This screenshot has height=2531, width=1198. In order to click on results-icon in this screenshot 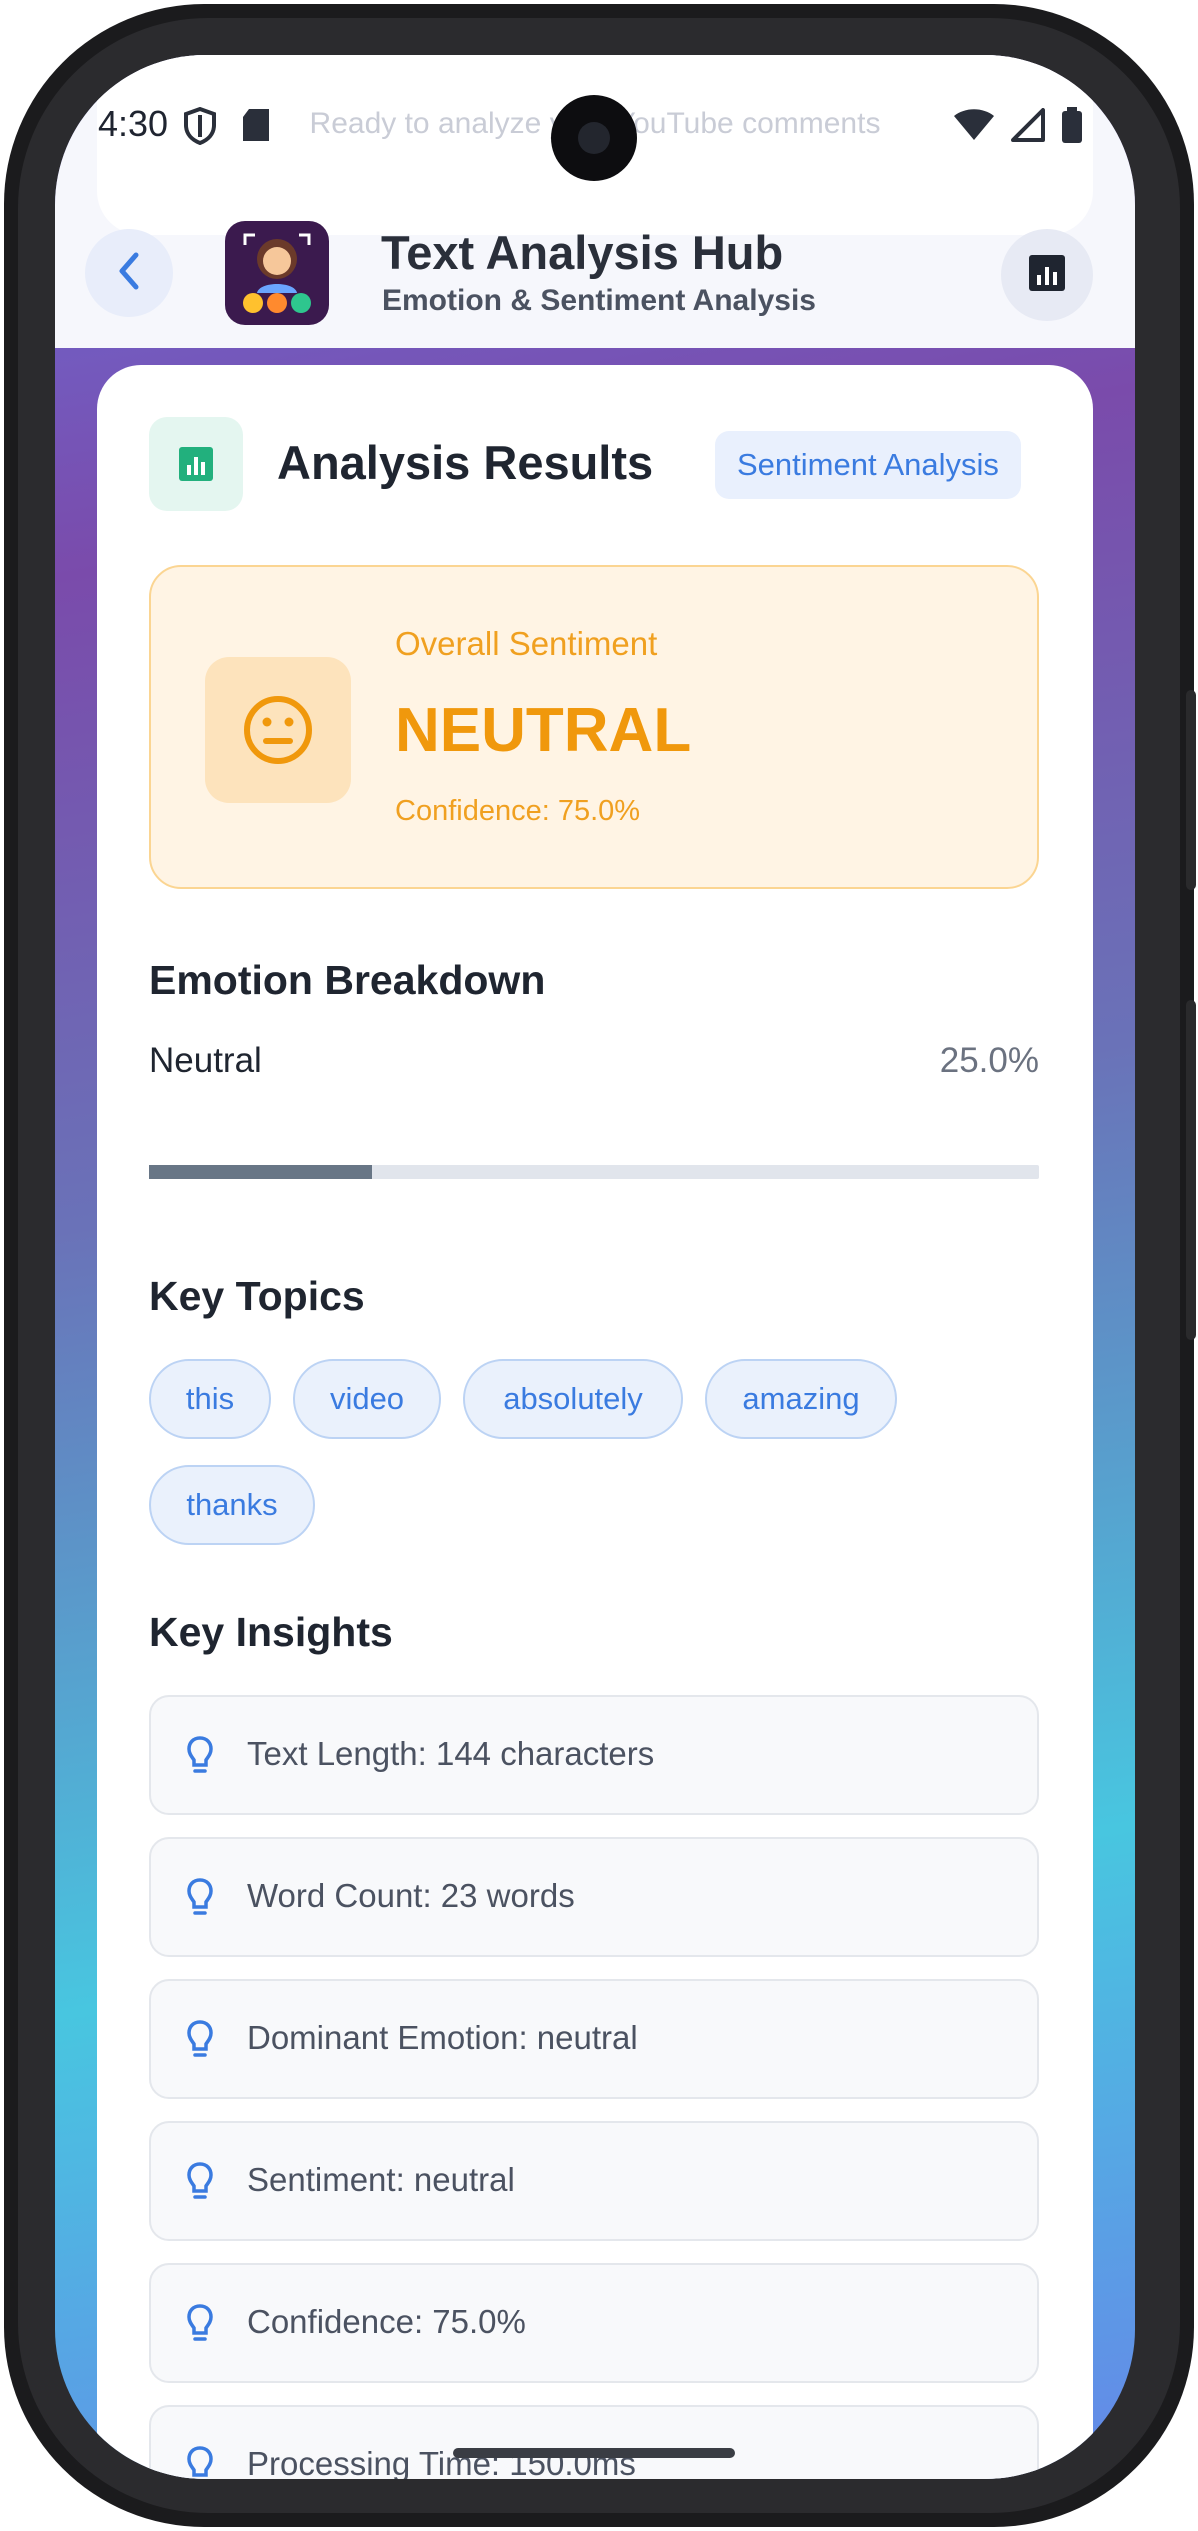, I will do `click(196, 464)`.